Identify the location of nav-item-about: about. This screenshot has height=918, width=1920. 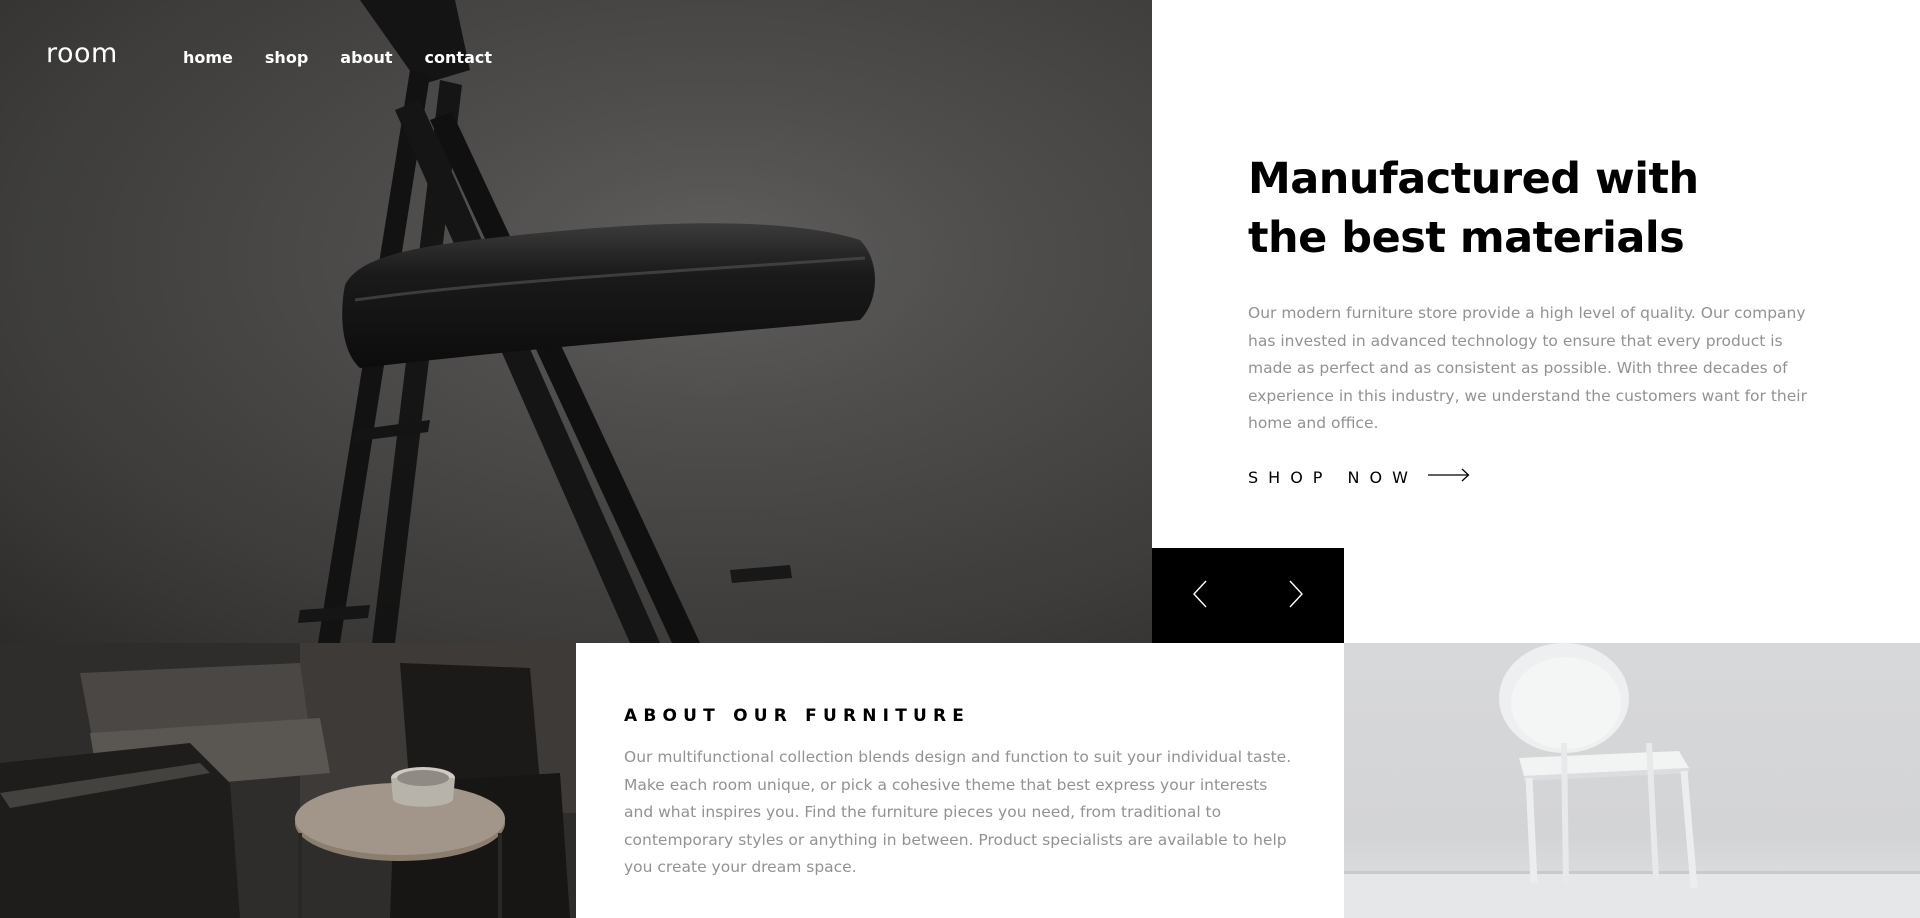
(366, 57).